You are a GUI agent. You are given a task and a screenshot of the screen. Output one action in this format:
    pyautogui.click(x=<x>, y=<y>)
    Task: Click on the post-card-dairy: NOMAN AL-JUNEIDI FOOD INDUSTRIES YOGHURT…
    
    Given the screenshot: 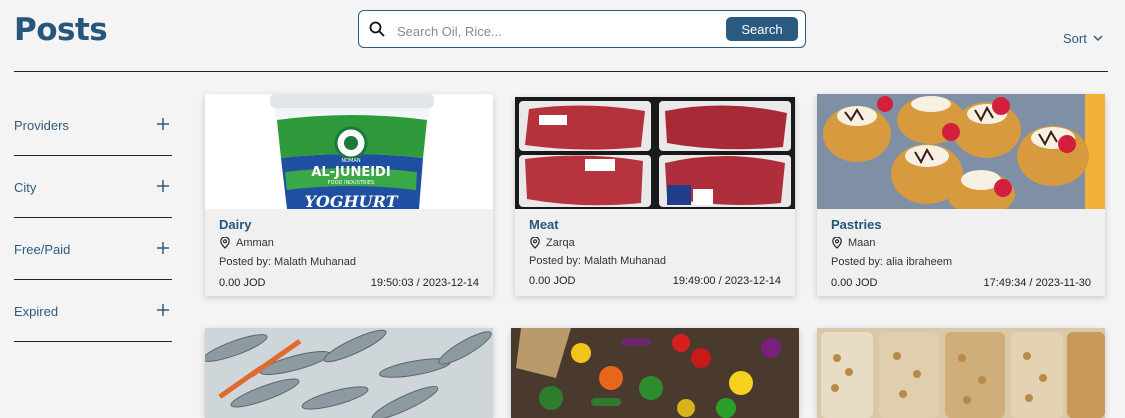 What is the action you would take?
    pyautogui.click(x=349, y=195)
    